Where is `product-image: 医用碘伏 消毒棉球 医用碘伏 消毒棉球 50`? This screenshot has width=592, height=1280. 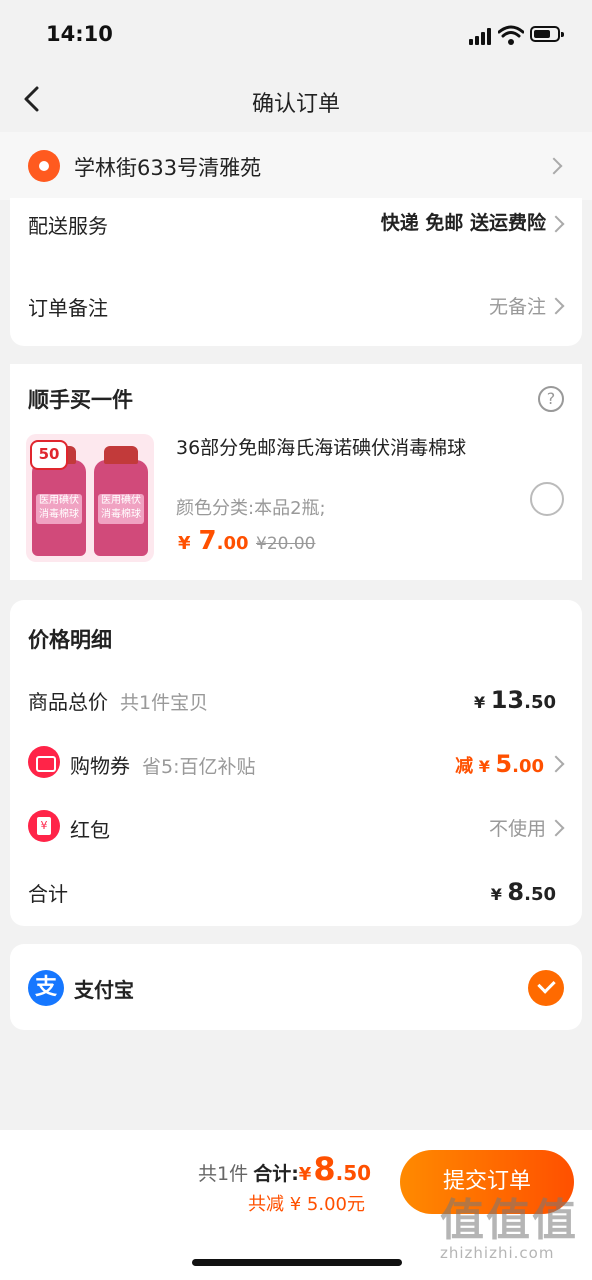 product-image: 医用碘伏 消毒棉球 医用碘伏 消毒棉球 50 is located at coordinates (90, 498).